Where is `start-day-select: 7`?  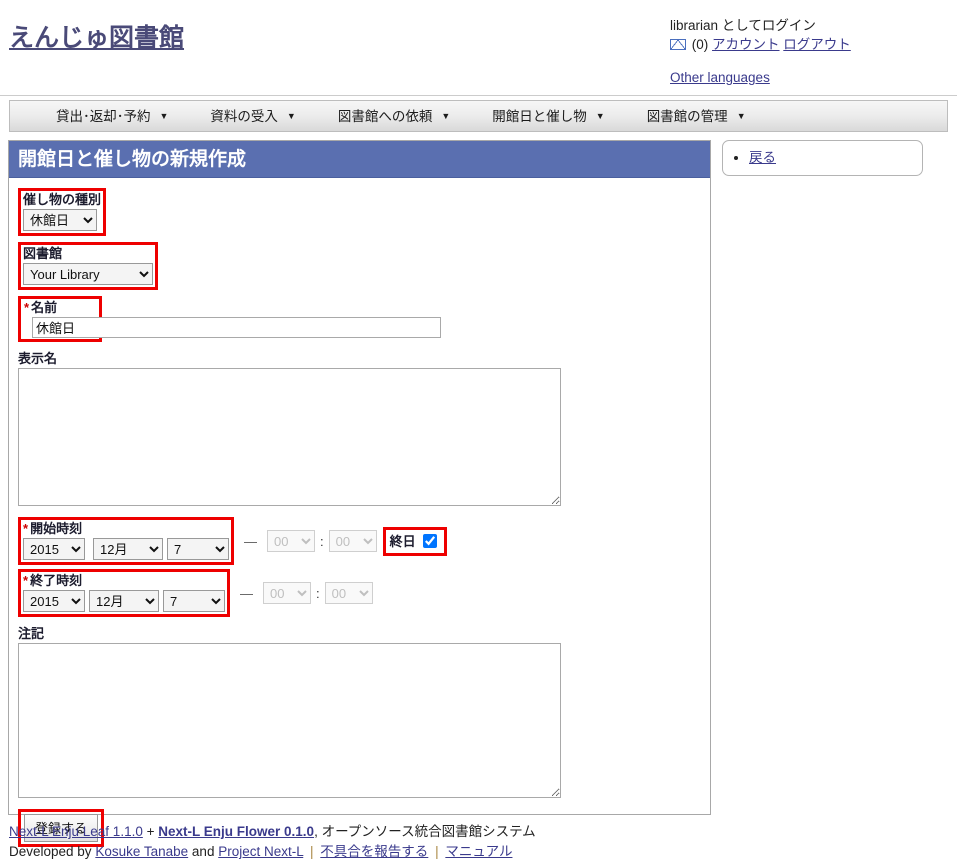
start-day-select: 7 is located at coordinates (198, 549).